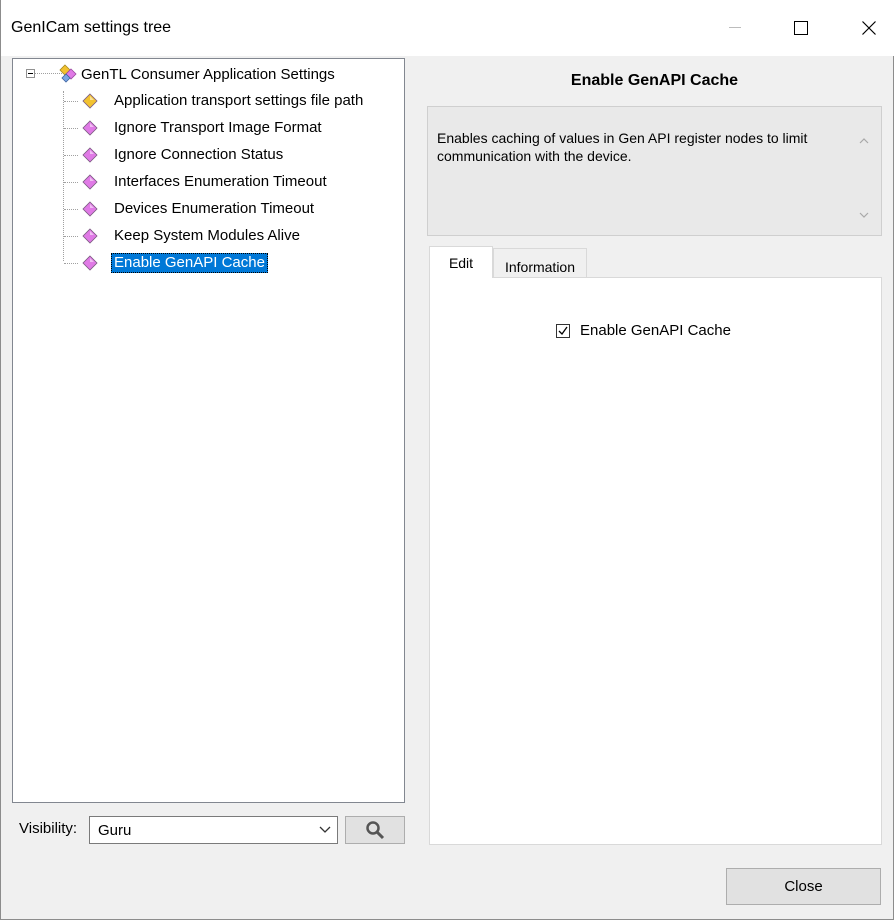 The width and height of the screenshot is (894, 920). What do you see at coordinates (218, 128) in the screenshot?
I see `tree-item-label: Ignore Transport Image Format` at bounding box center [218, 128].